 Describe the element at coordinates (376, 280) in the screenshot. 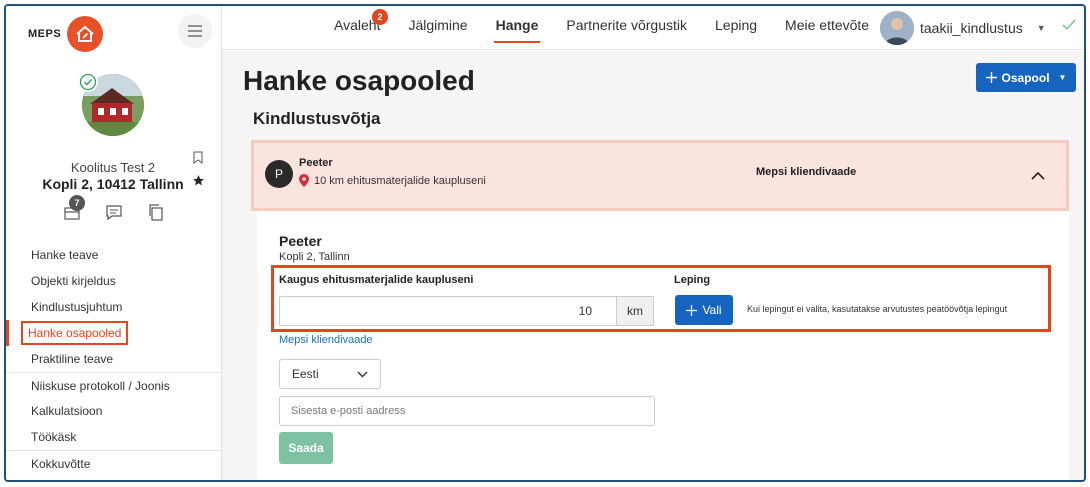

I see `distance-label: Kaugus ehitusmaterjalide kaupluseni` at that location.